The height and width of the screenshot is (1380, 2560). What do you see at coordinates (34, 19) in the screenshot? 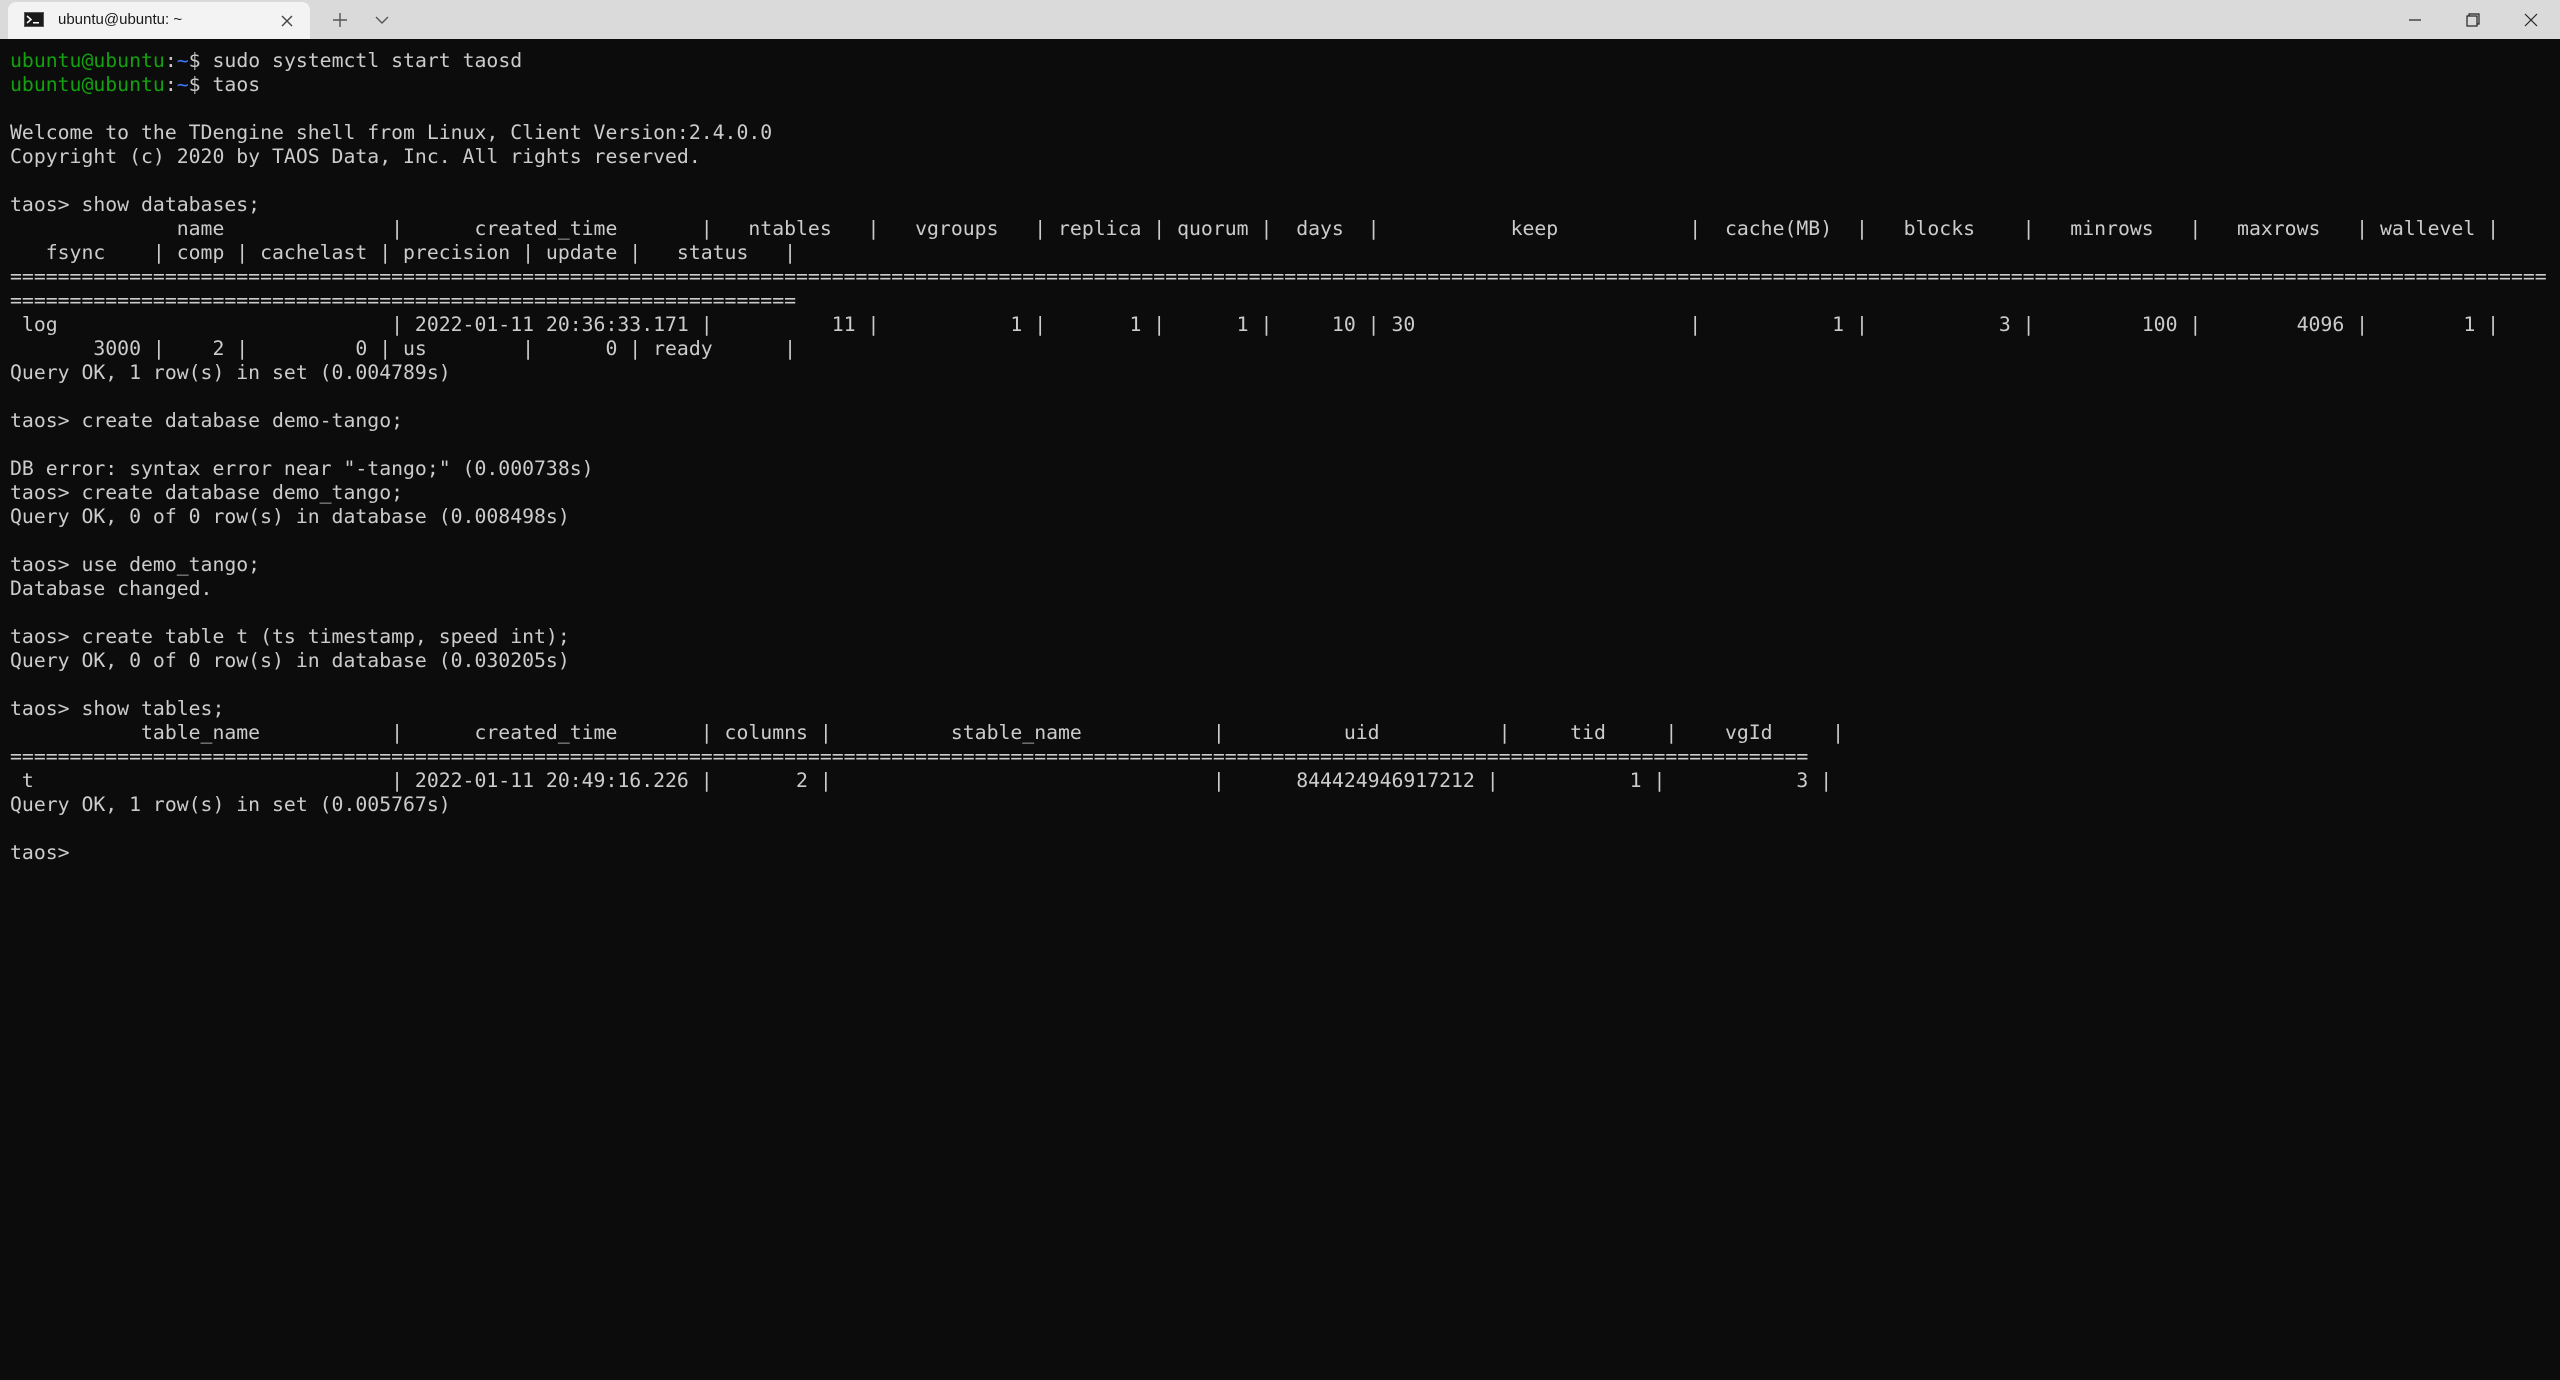
I see `terminal-icon` at bounding box center [34, 19].